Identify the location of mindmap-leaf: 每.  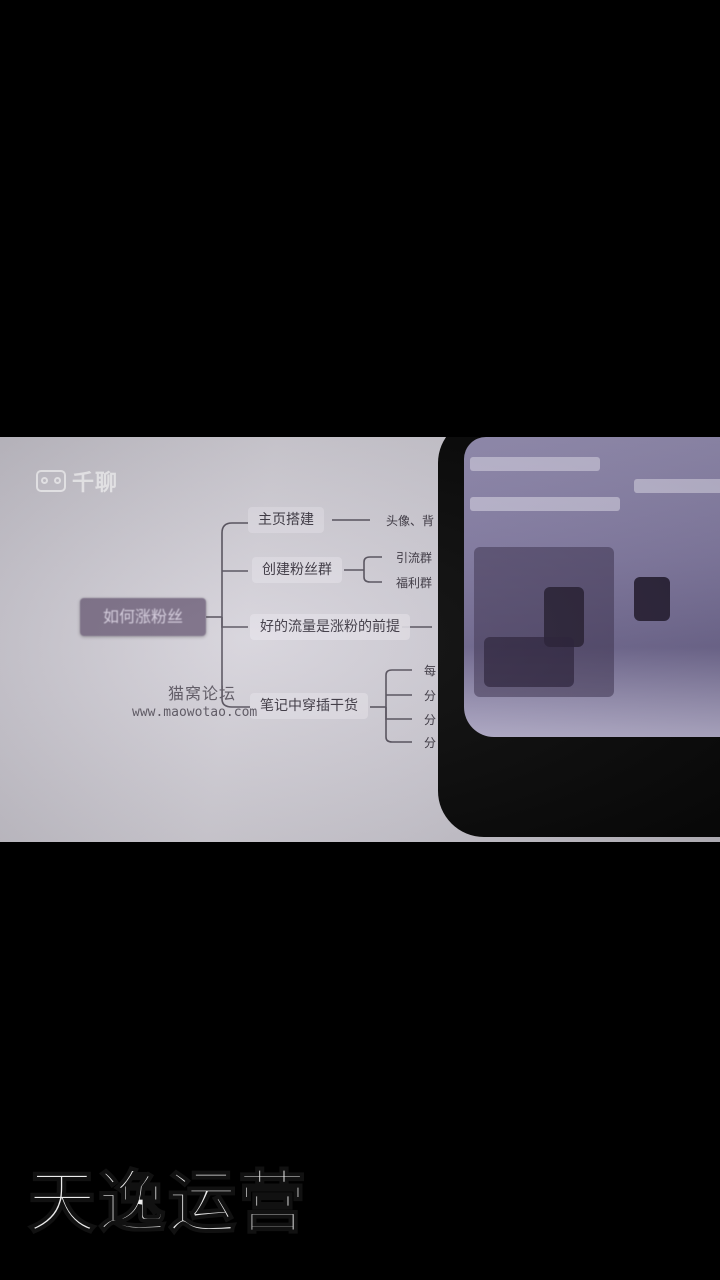
(430, 671).